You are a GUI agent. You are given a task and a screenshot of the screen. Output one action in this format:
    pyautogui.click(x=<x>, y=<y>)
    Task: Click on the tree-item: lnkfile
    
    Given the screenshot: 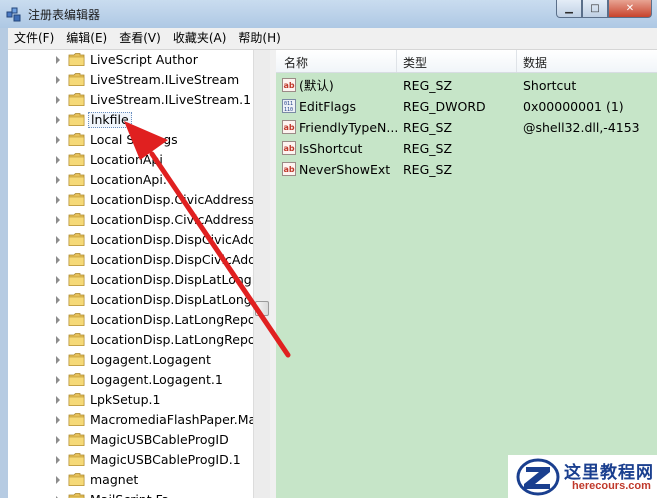 What is the action you would take?
    pyautogui.click(x=130, y=120)
    